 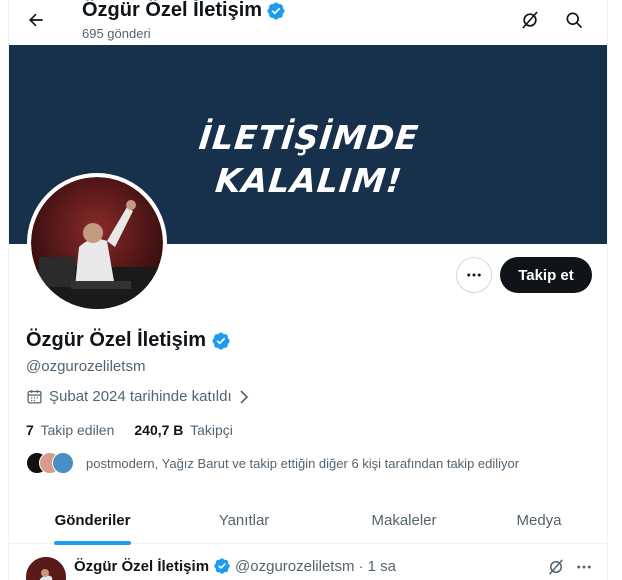 I want to click on more-options-button, so click(x=474, y=275).